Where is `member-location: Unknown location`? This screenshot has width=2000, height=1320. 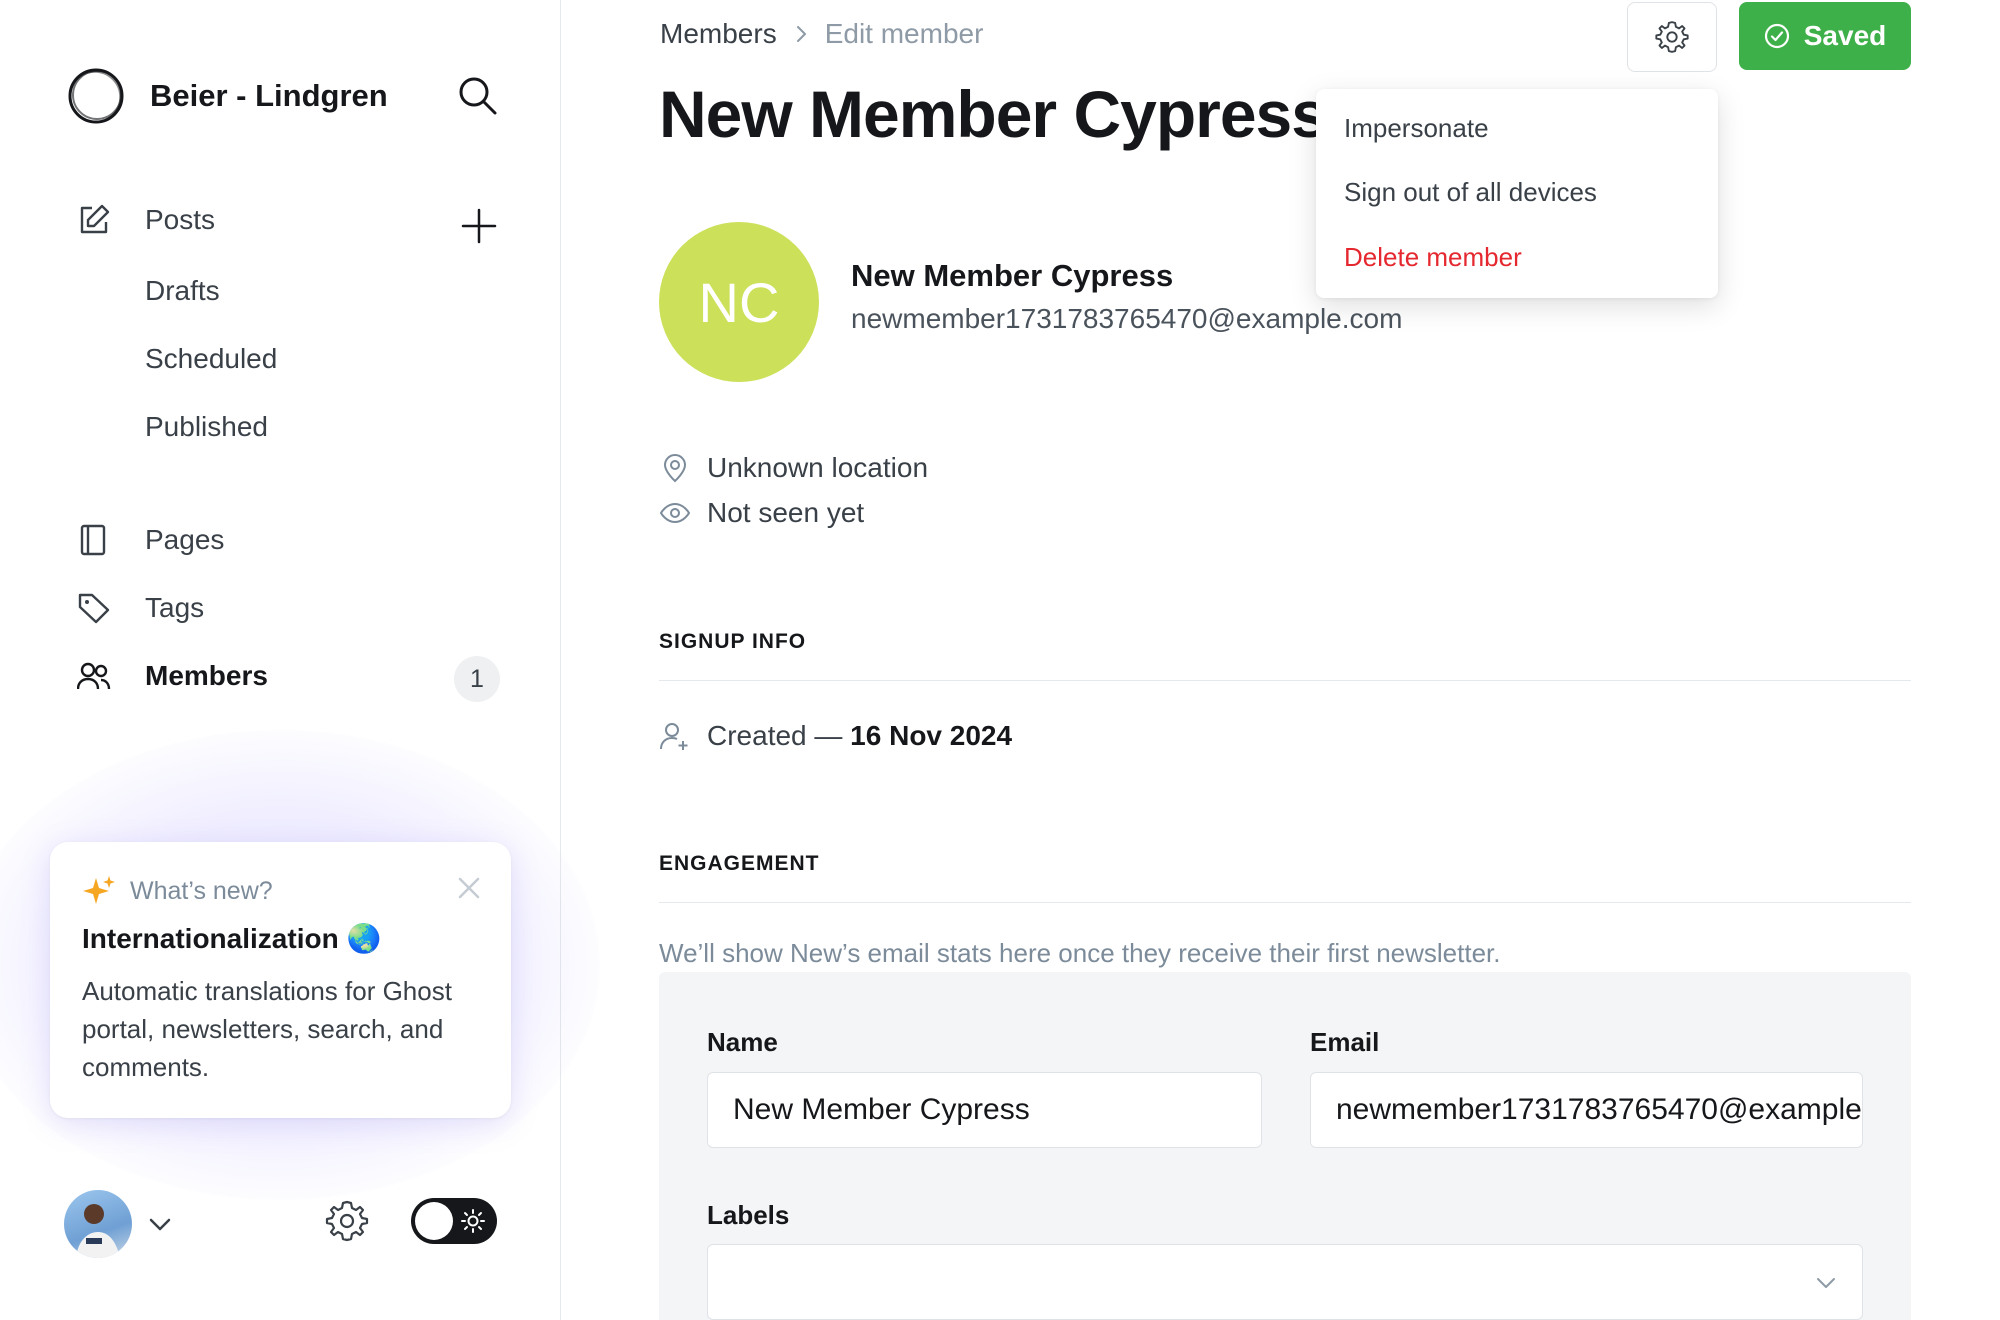
member-location: Unknown location is located at coordinates (793, 468).